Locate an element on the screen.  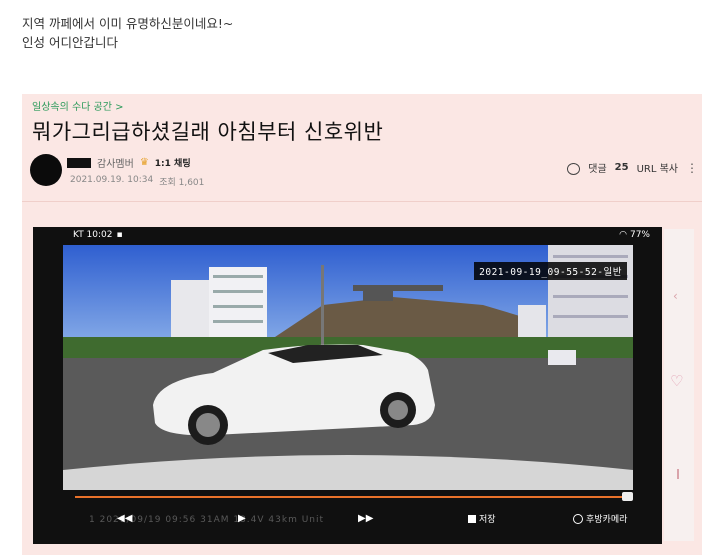
play-button: ▶ is located at coordinates (242, 518).